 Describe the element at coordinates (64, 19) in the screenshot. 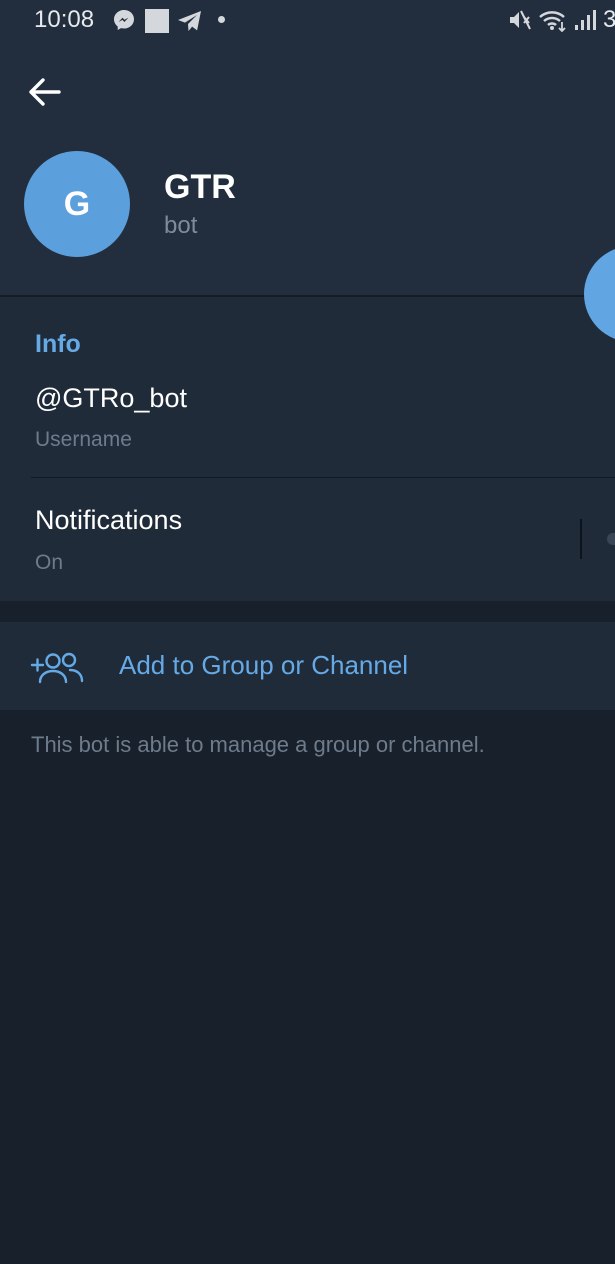

I see `status-time: 10:08` at that location.